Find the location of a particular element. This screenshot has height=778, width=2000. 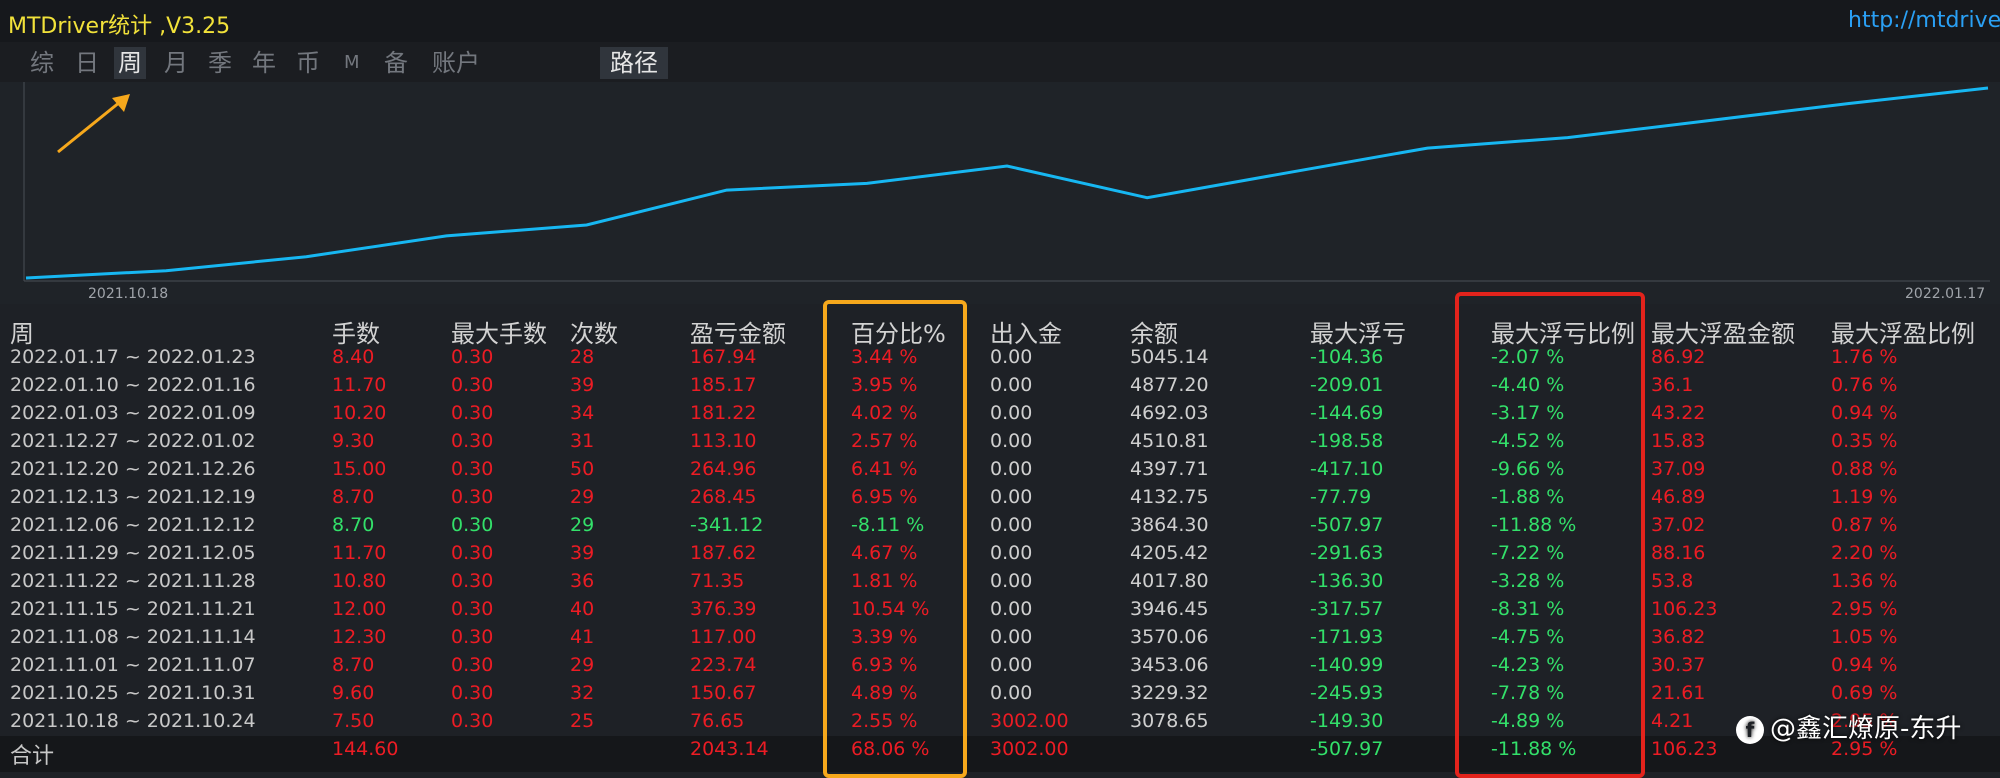

table-cell-balance: 4017.80 is located at coordinates (1169, 581).